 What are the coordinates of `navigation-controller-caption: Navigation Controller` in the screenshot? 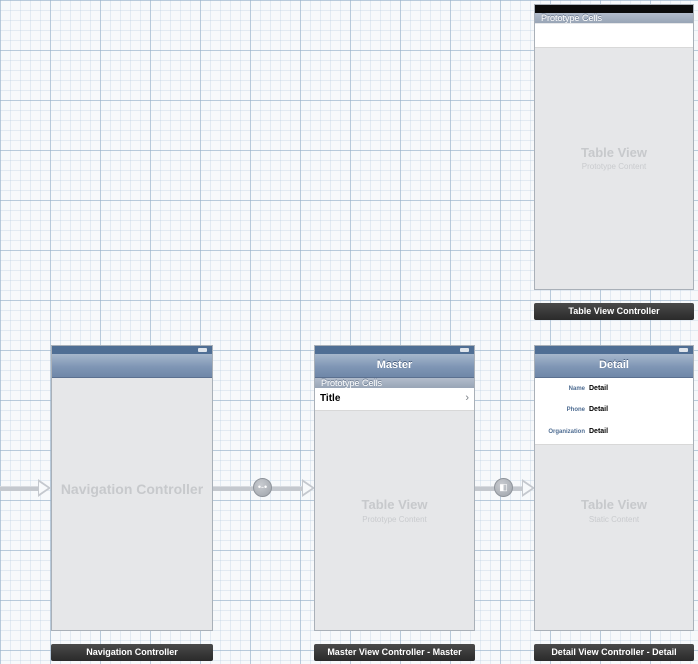 It's located at (132, 652).